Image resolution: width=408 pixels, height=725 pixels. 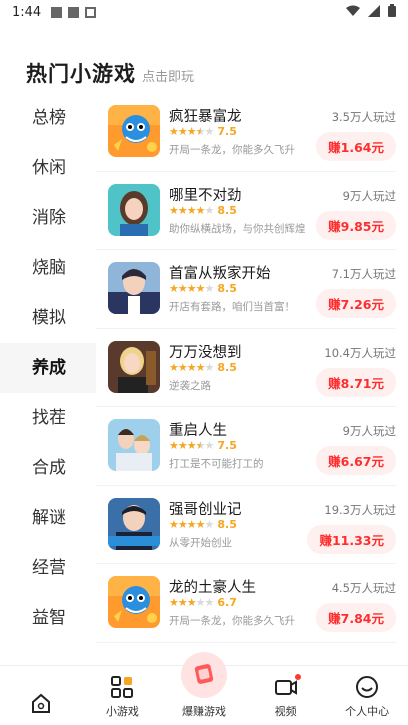 What do you see at coordinates (246, 368) in the screenshot?
I see `game-row: 万万没想到 ★ ★ ★ ★ ★ 8.5 逆袭之路 10.4万人玩过 赚8.71元` at bounding box center [246, 368].